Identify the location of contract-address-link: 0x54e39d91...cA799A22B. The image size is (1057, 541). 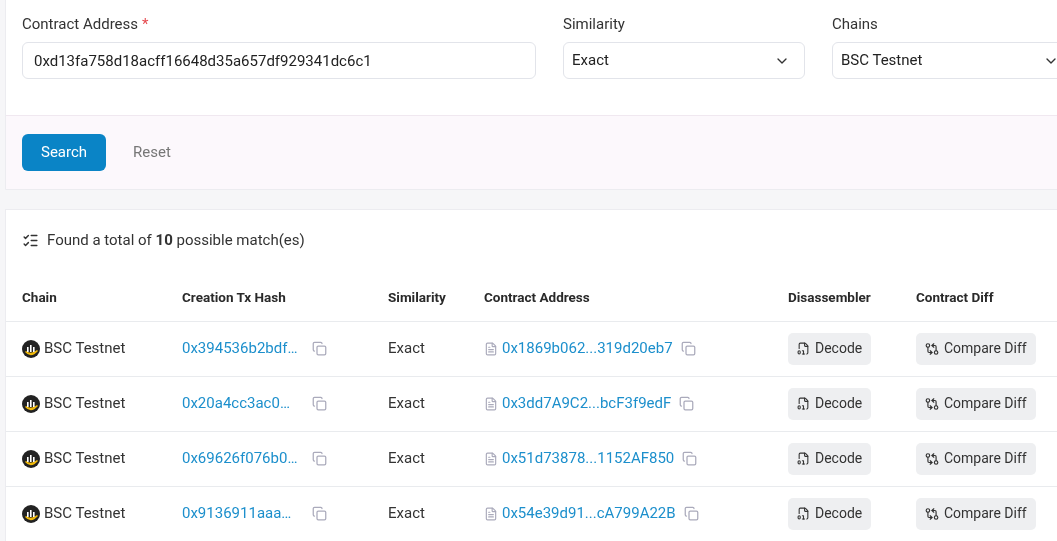
(589, 513).